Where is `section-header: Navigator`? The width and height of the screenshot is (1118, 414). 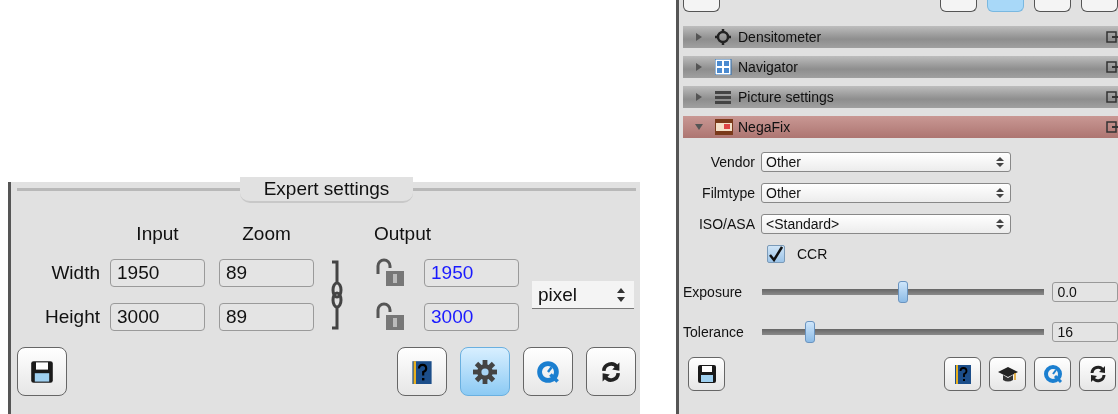
section-header: Navigator is located at coordinates (900, 67).